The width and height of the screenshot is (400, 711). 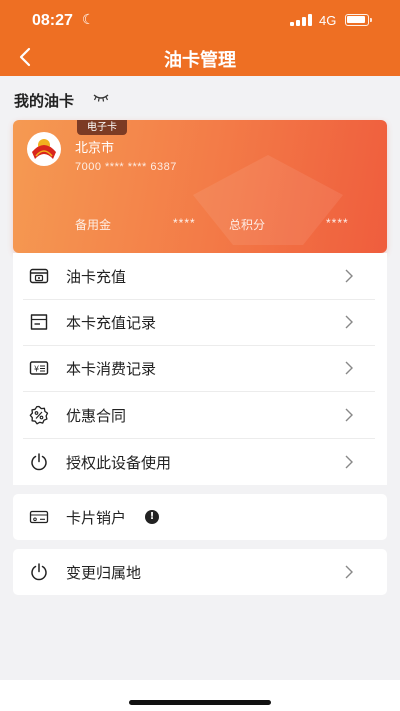 I want to click on card-type-tag: 电子卡, so click(x=102, y=127).